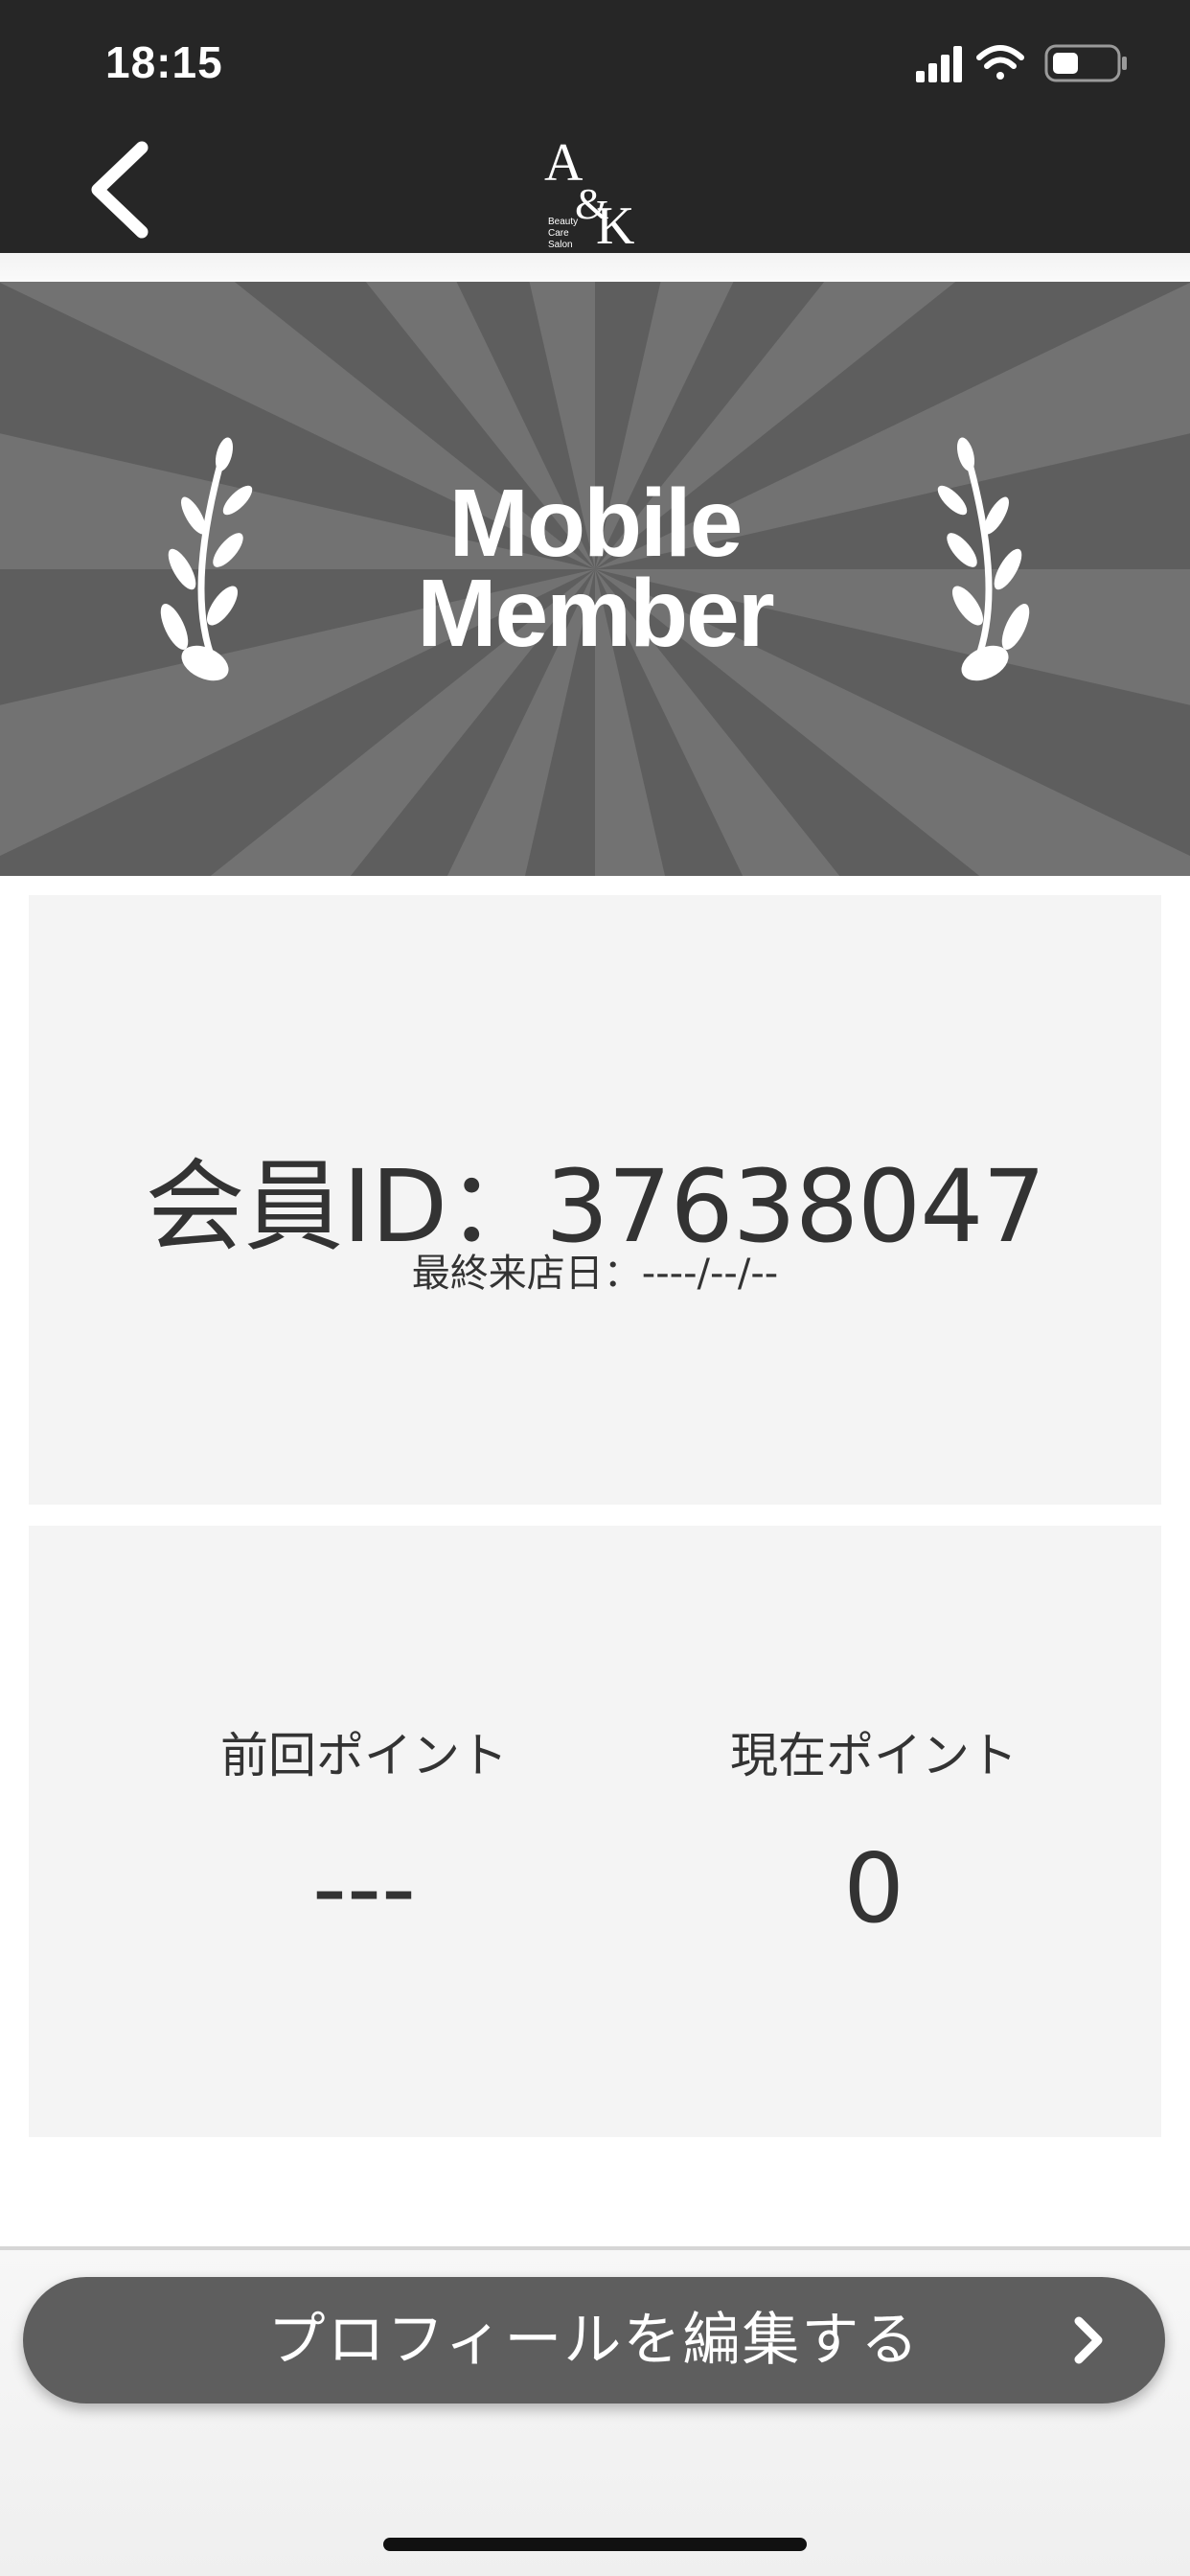  What do you see at coordinates (559, 233) in the screenshot?
I see `svg-text: Care` at bounding box center [559, 233].